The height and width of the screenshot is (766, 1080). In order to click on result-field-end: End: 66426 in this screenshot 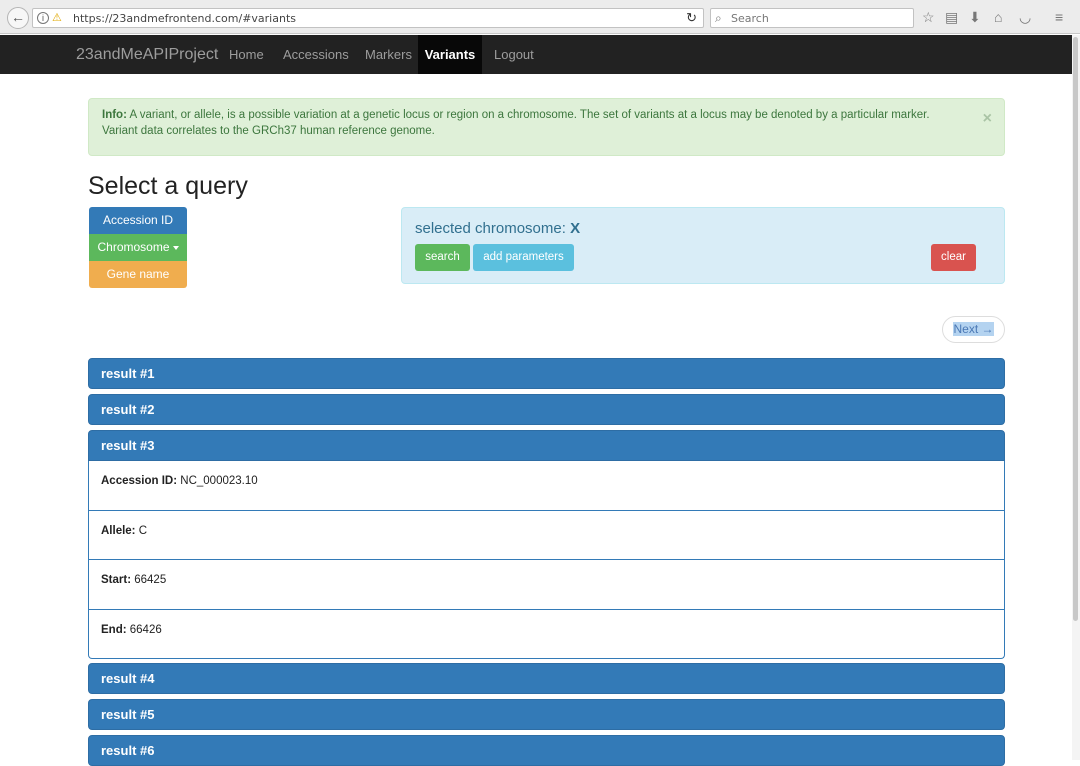, I will do `click(546, 635)`.